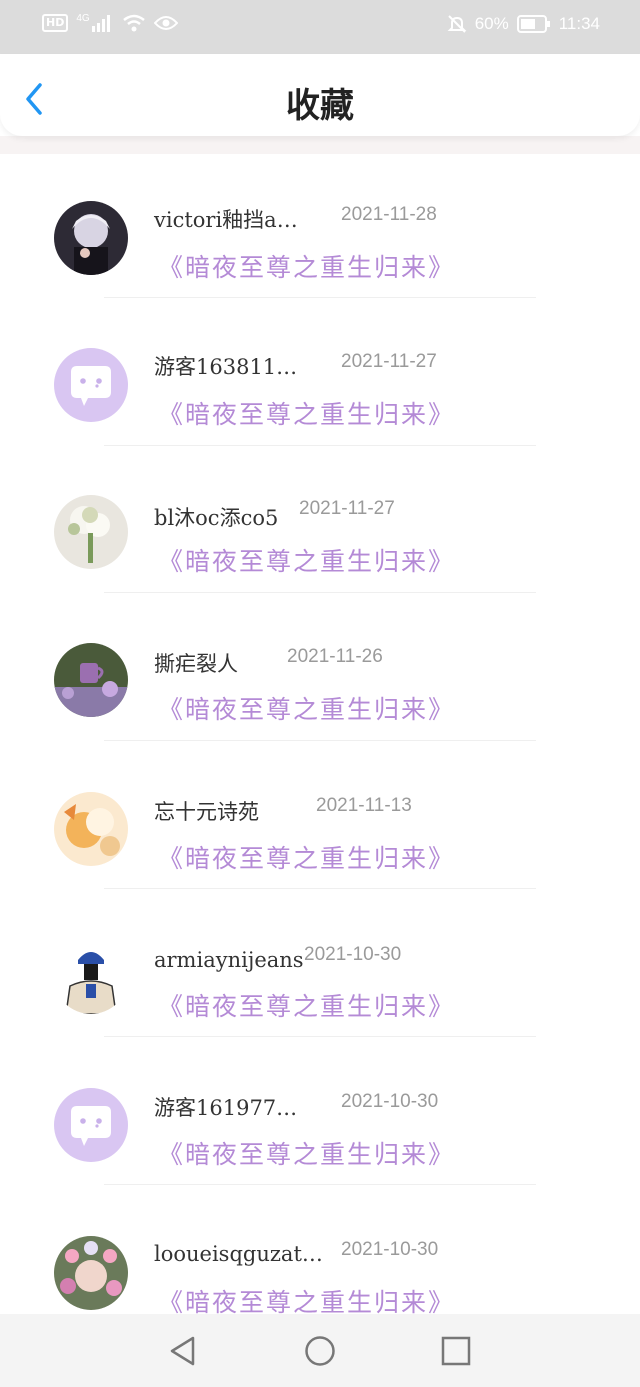 This screenshot has width=640, height=1387. I want to click on app-header: 收藏, so click(320, 95).